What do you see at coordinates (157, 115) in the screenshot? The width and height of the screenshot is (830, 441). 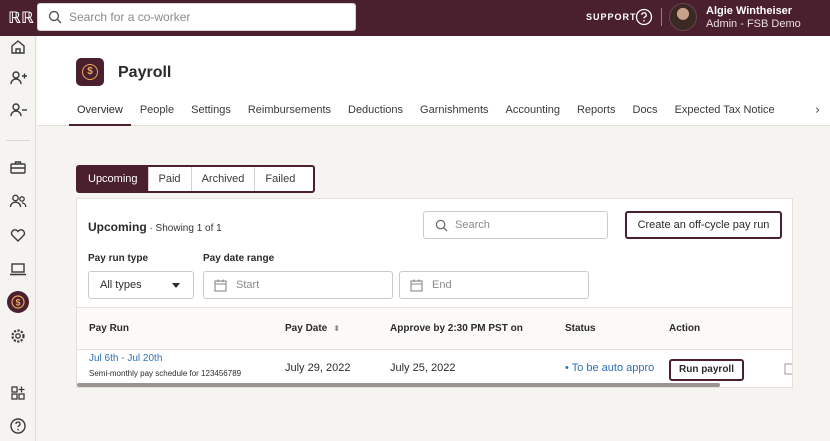 I see `tab-people: People` at bounding box center [157, 115].